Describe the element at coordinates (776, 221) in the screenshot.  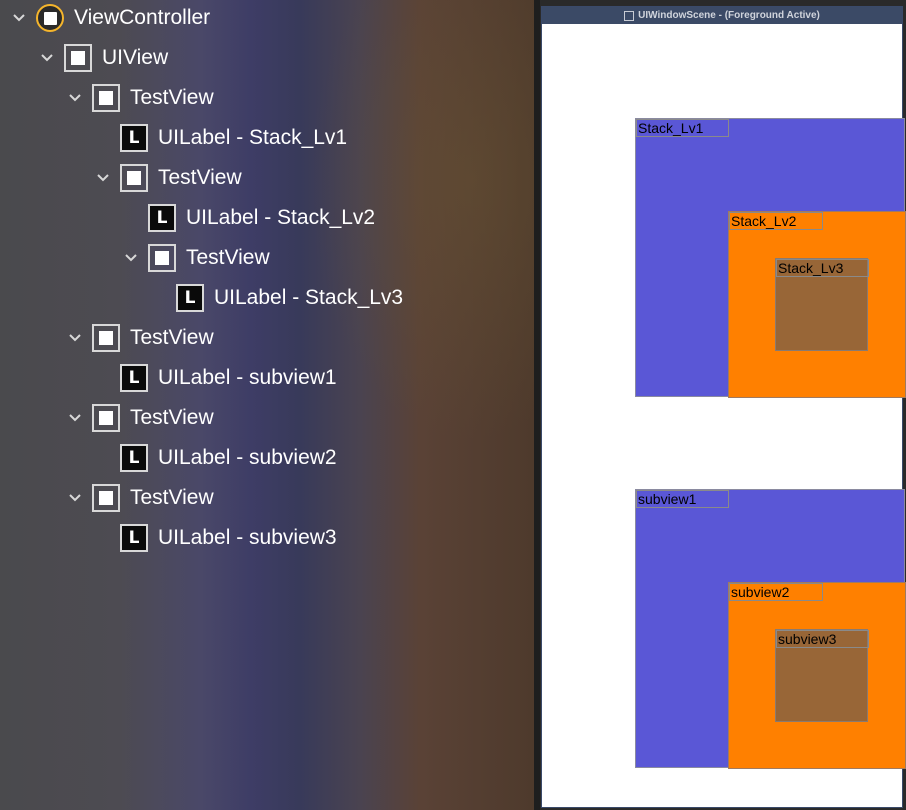
I see `label-stack-lv2: Stack_Lv2` at that location.